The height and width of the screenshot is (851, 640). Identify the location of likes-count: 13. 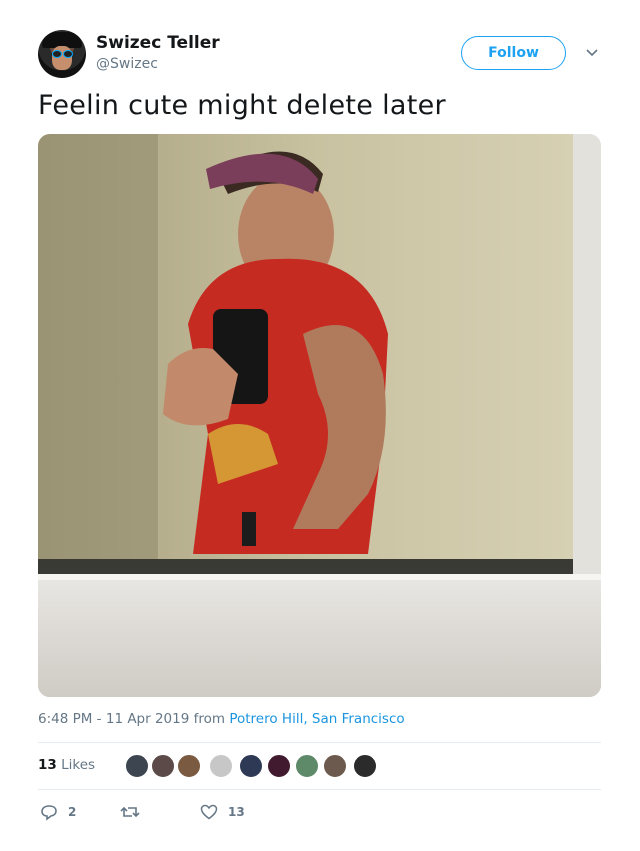
(47, 765).